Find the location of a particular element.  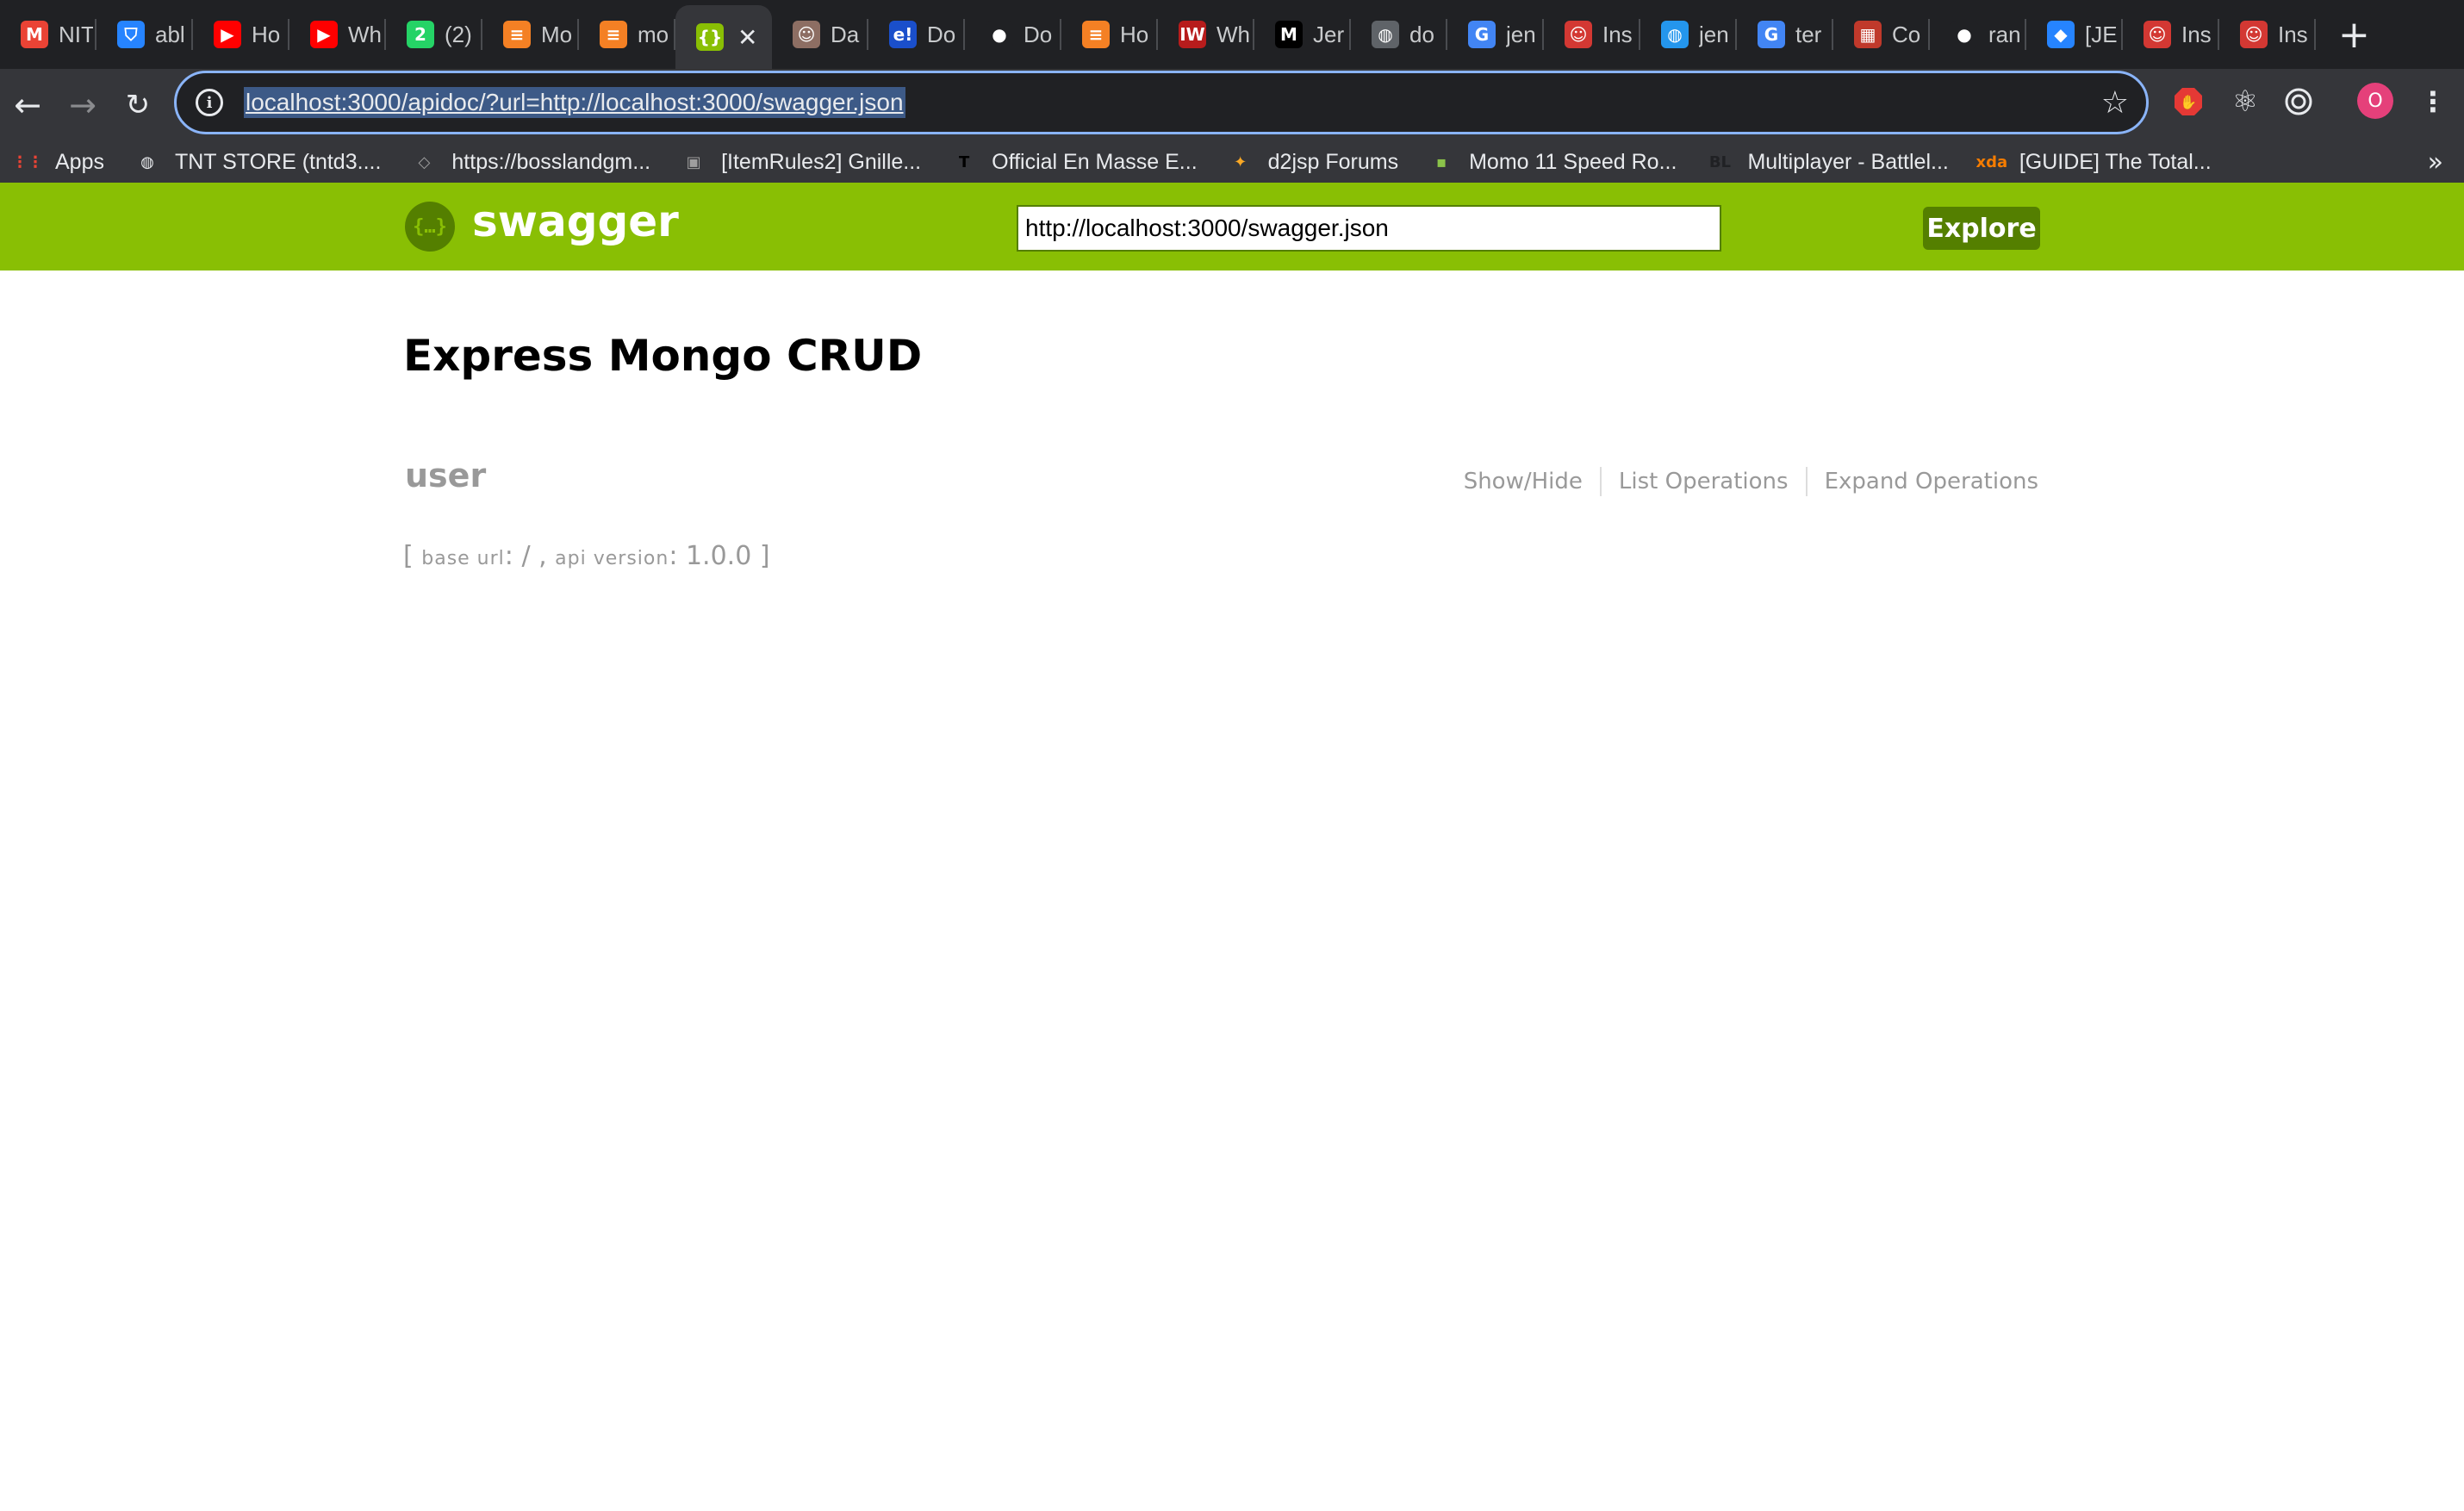

explore-button: Explore is located at coordinates (1982, 229).